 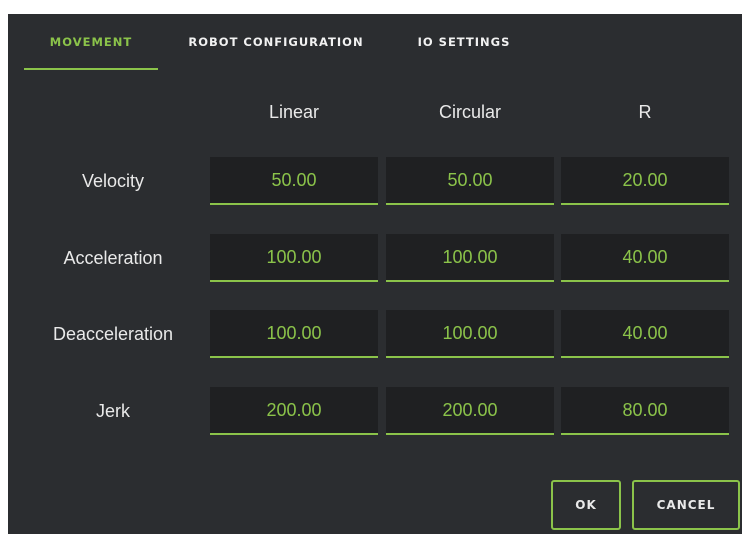 What do you see at coordinates (686, 505) in the screenshot?
I see `cancel-button: CANCEL` at bounding box center [686, 505].